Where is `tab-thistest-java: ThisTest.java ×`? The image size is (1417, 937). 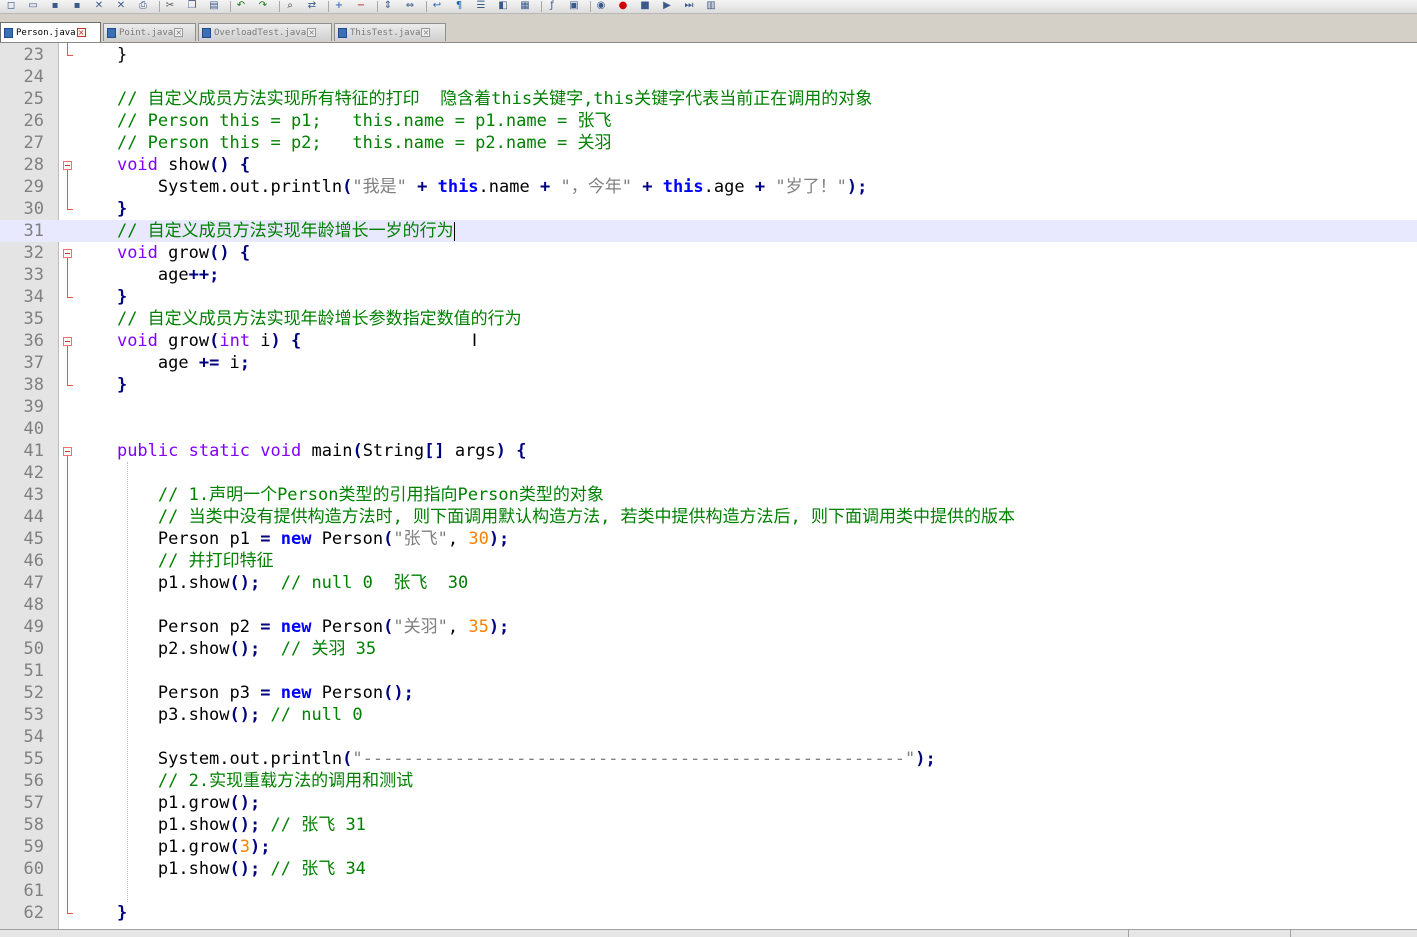 tab-thistest-java: ThisTest.java × is located at coordinates (390, 32).